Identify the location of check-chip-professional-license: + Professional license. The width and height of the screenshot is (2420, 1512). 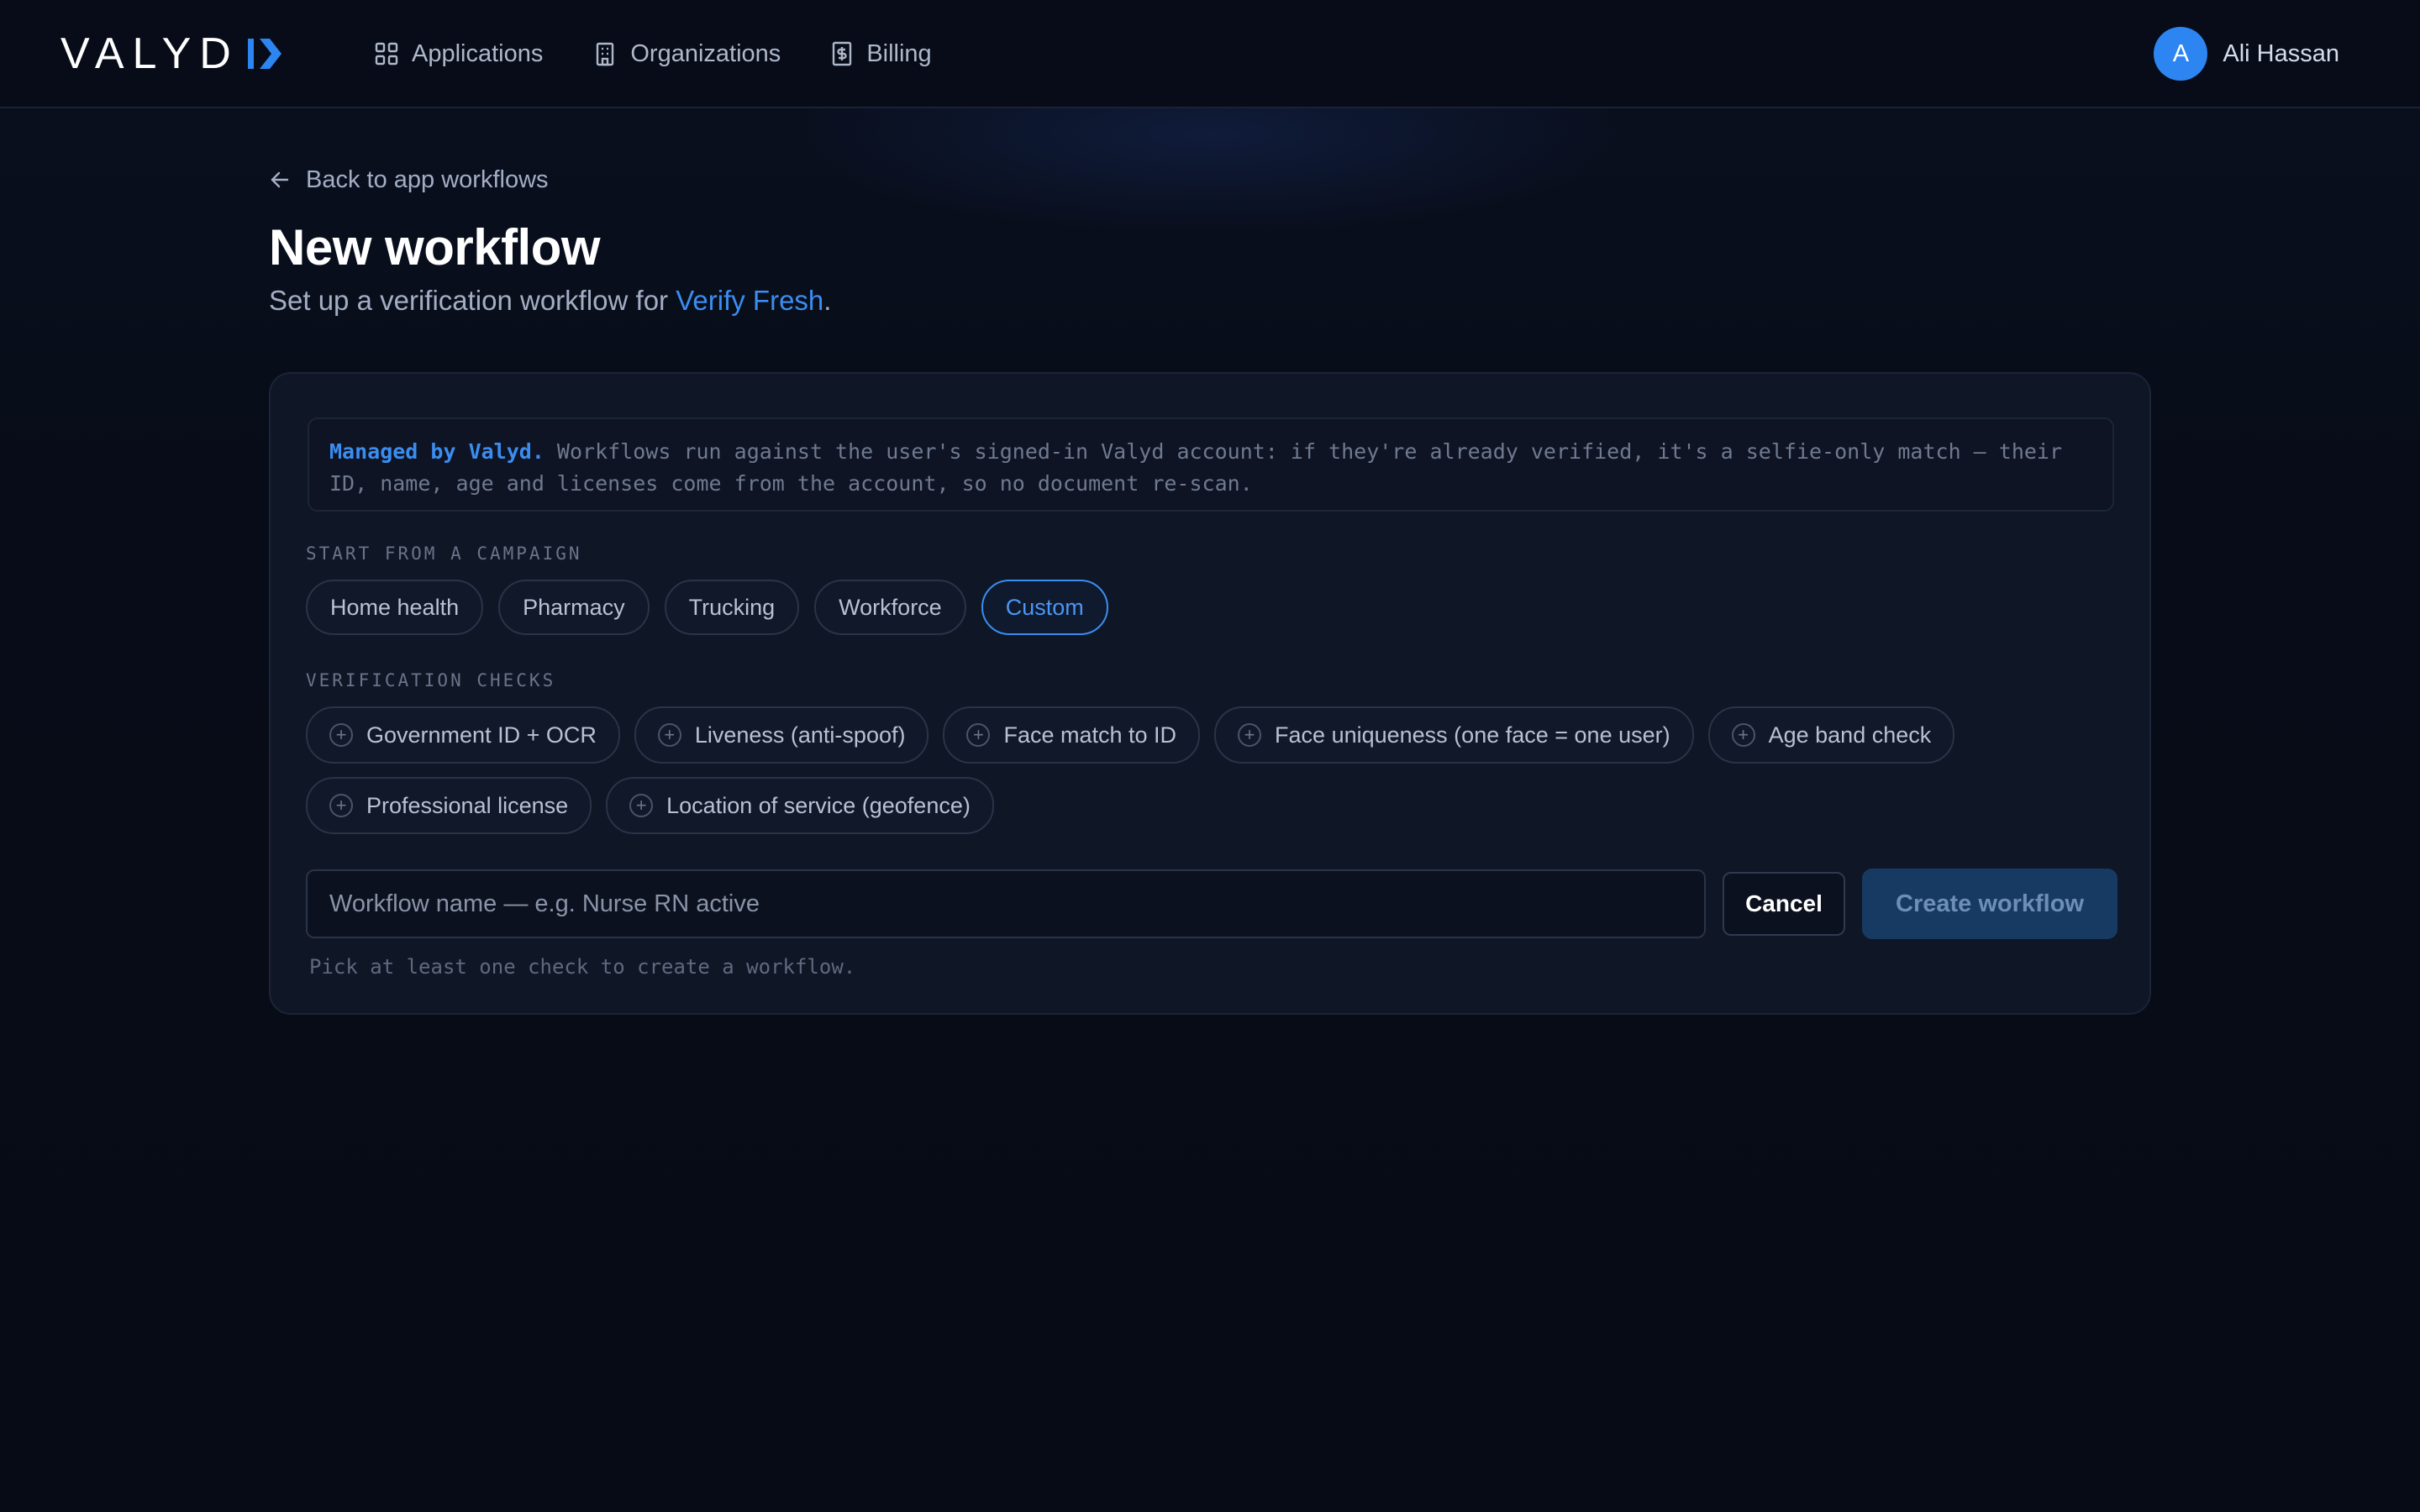
(449, 805).